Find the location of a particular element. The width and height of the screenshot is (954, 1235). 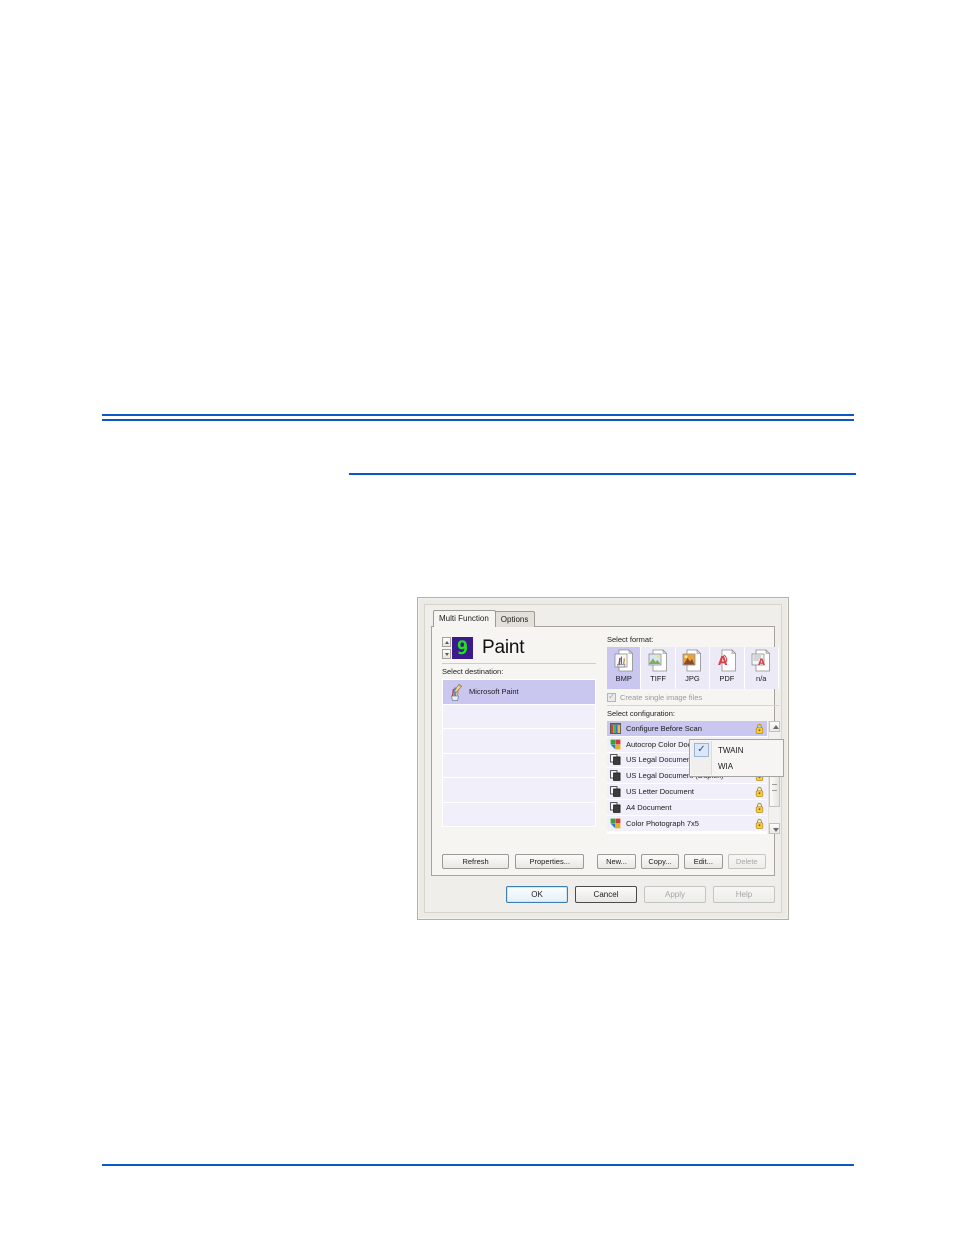

bmp-file-icon is located at coordinates (624, 661).